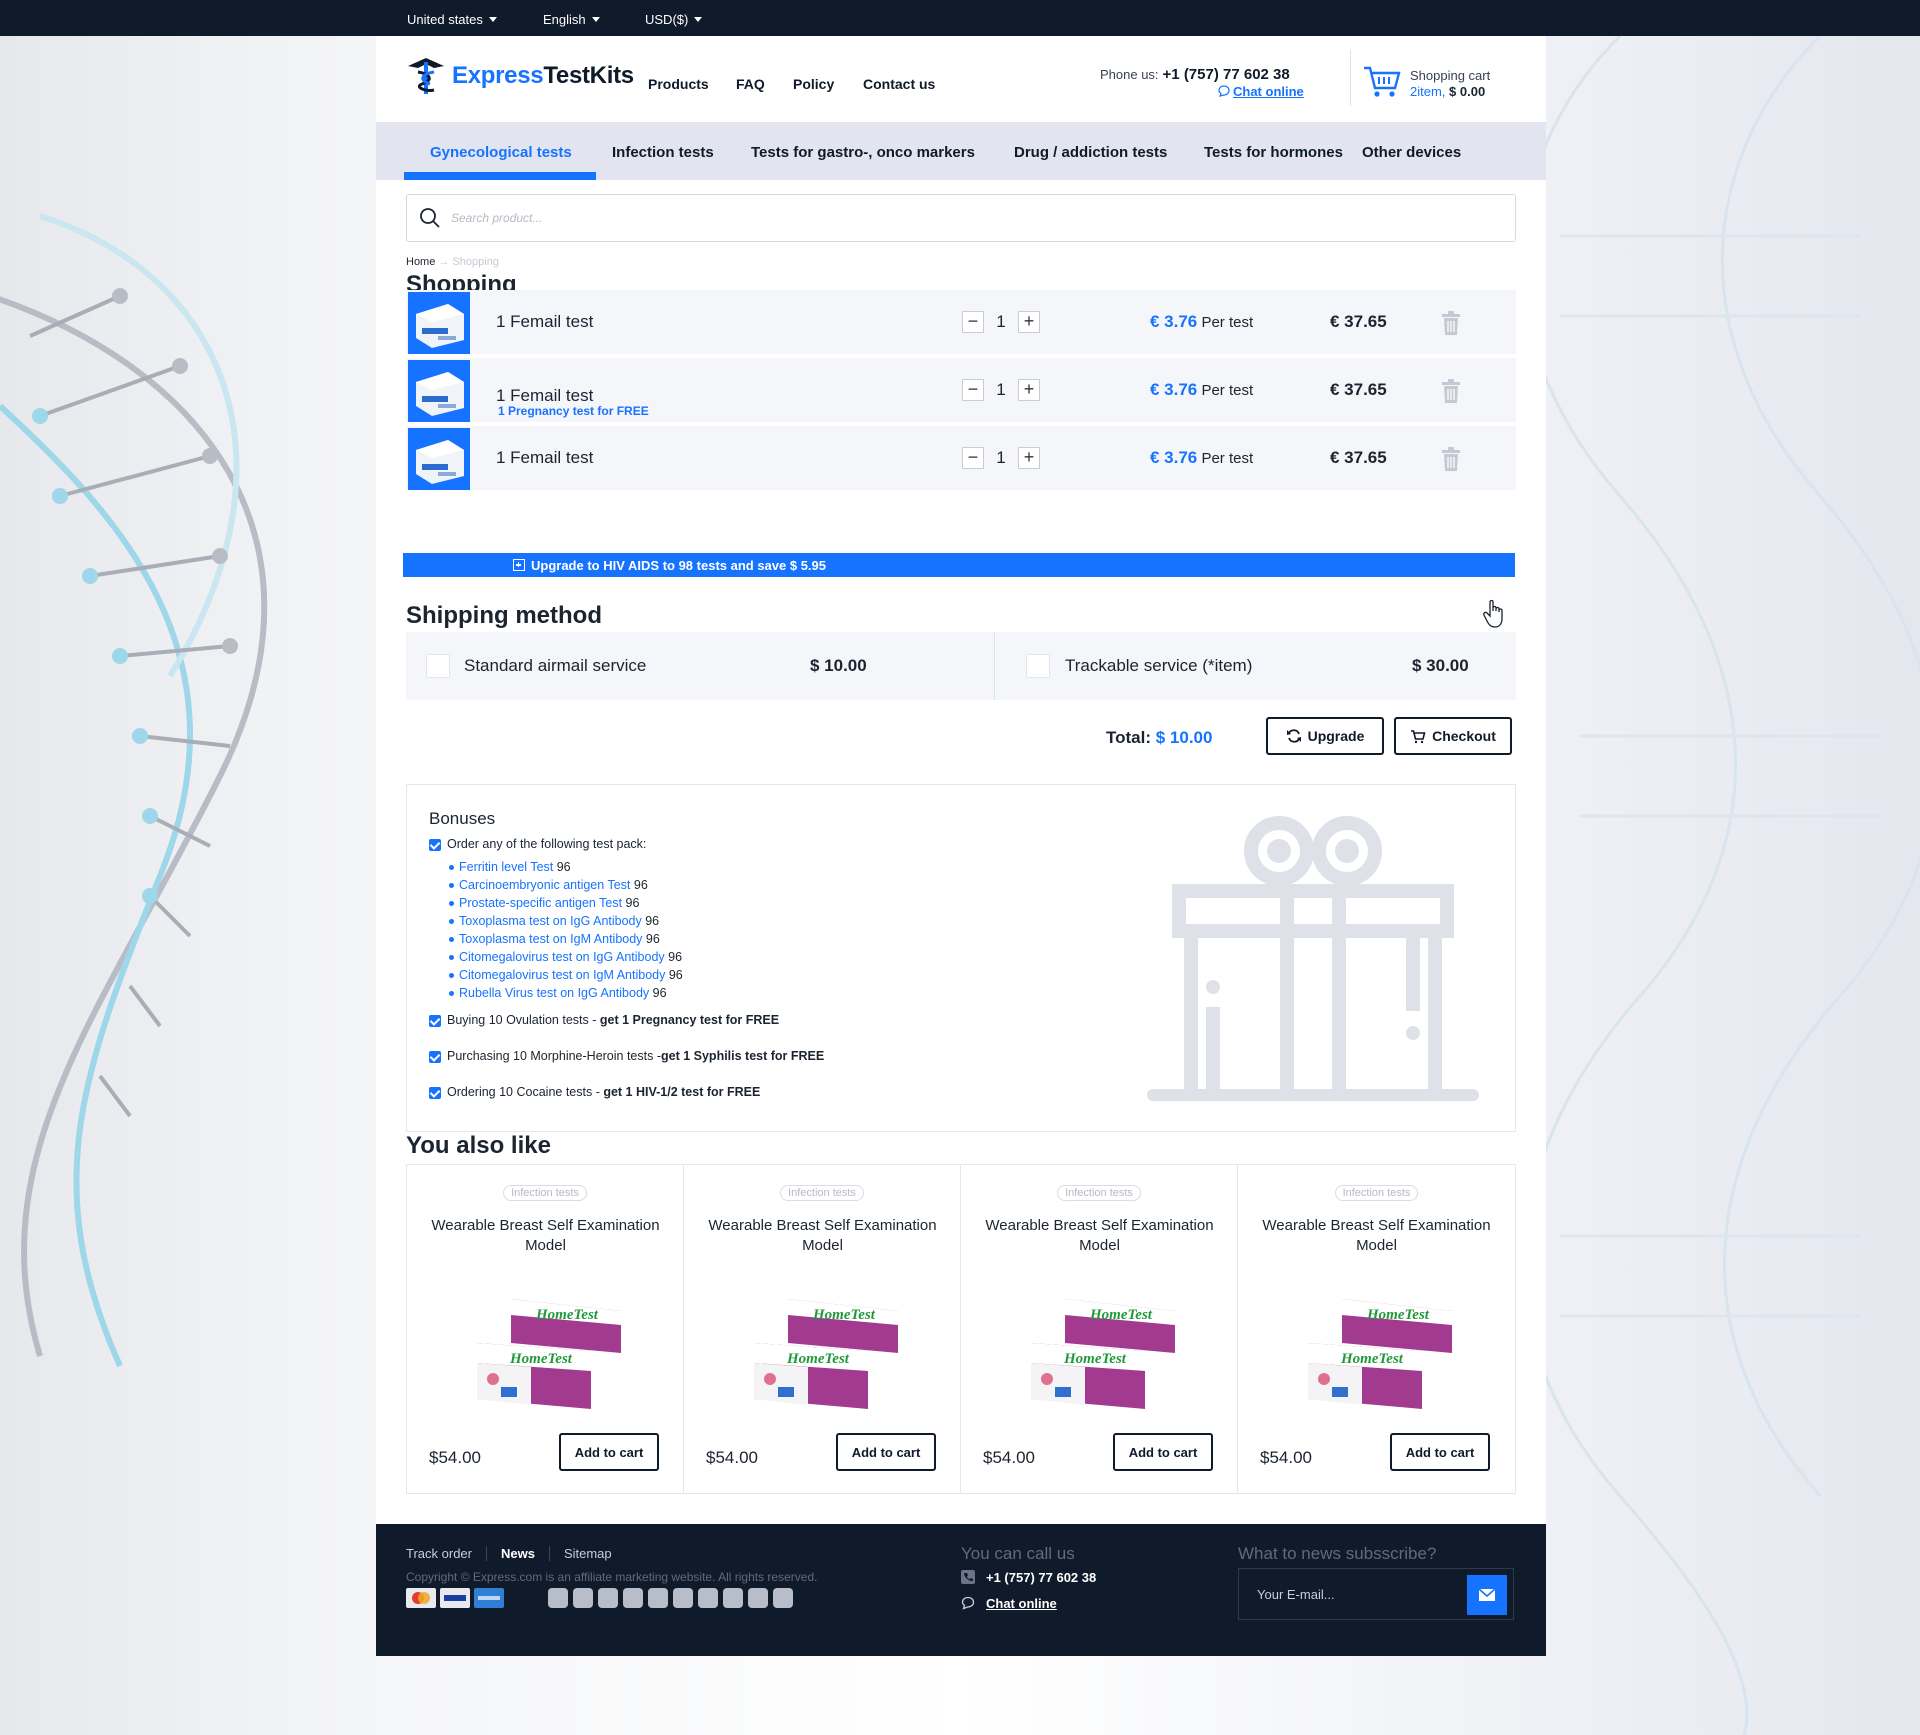 The width and height of the screenshot is (1920, 1735). Describe the element at coordinates (550, 921) in the screenshot. I see `bonus-test-link: Toxoplasma test on IgG Antibody` at that location.